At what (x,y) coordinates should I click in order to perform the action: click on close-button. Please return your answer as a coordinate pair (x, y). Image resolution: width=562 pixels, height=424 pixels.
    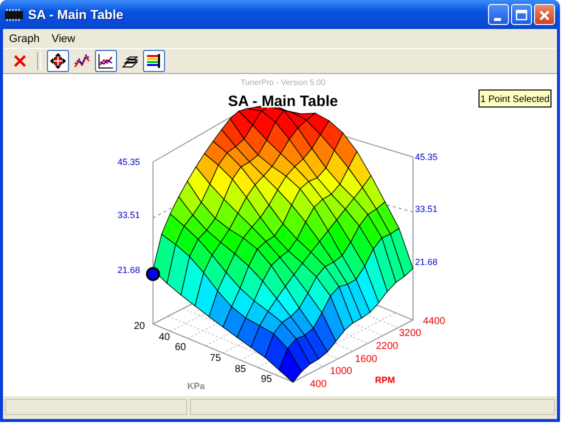
    Looking at the image, I should click on (544, 14).